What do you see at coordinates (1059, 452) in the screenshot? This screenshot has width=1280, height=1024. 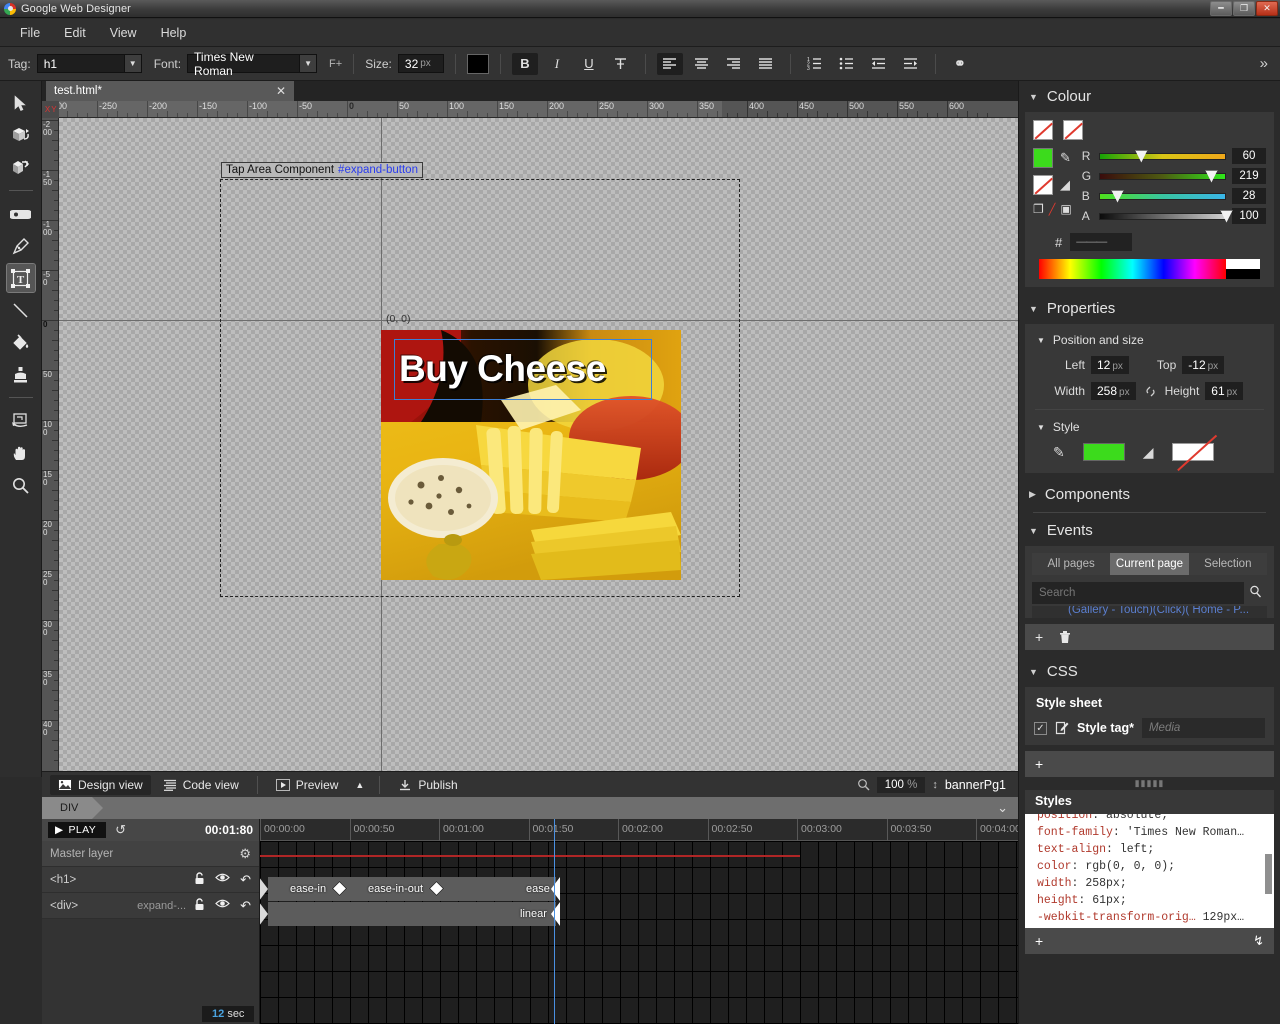 I see `stroke-pencil-icon: ✎` at bounding box center [1059, 452].